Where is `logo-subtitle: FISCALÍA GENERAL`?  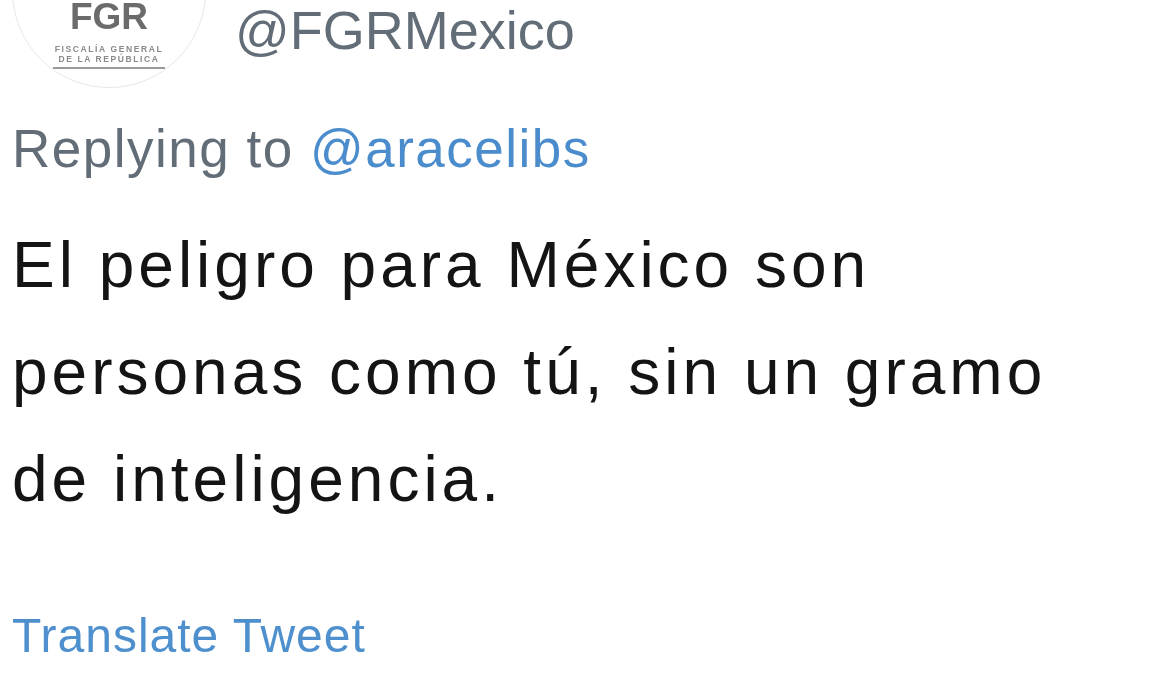
logo-subtitle: FISCALÍA GENERAL is located at coordinates (109, 49).